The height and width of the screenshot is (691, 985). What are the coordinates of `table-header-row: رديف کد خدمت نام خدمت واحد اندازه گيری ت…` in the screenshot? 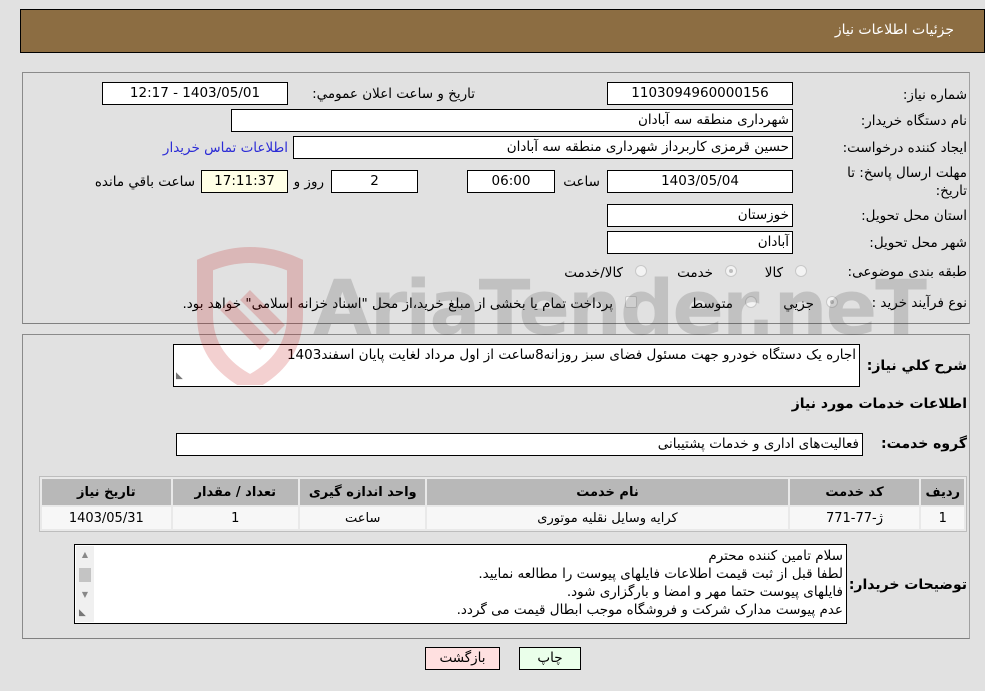 It's located at (503, 492).